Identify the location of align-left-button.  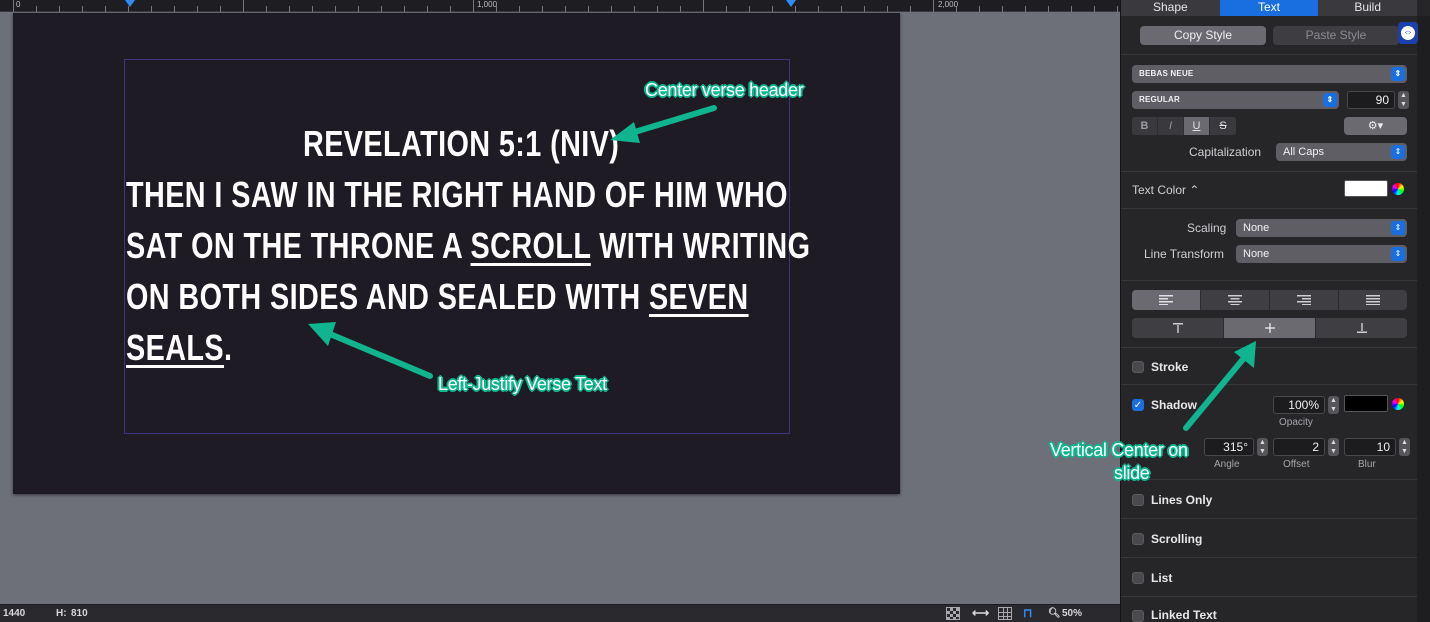
(1166, 300).